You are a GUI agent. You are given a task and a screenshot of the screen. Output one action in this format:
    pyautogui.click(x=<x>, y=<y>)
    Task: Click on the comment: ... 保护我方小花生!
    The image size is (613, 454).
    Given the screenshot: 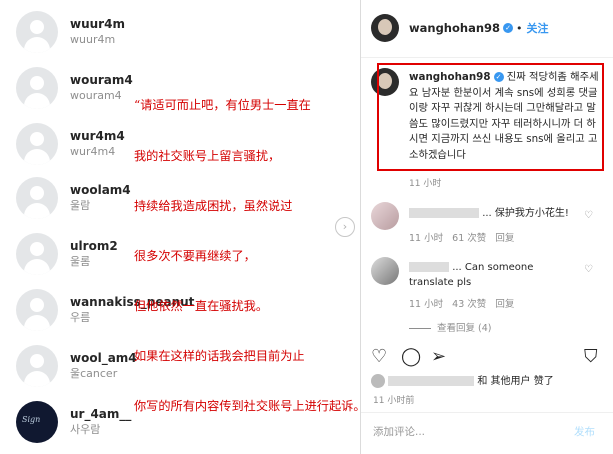 What is the action you would take?
    pyautogui.click(x=499, y=213)
    